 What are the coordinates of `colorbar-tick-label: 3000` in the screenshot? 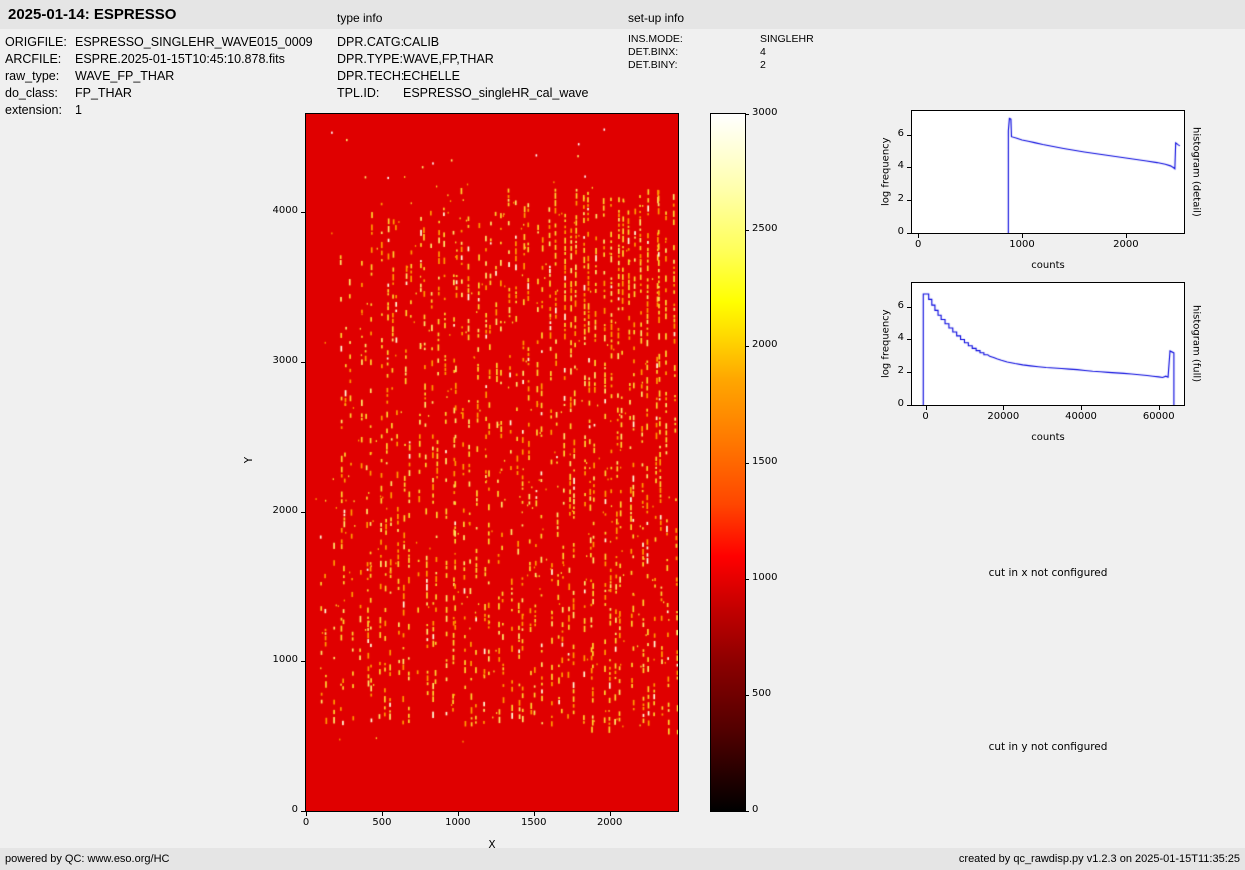 It's located at (765, 112).